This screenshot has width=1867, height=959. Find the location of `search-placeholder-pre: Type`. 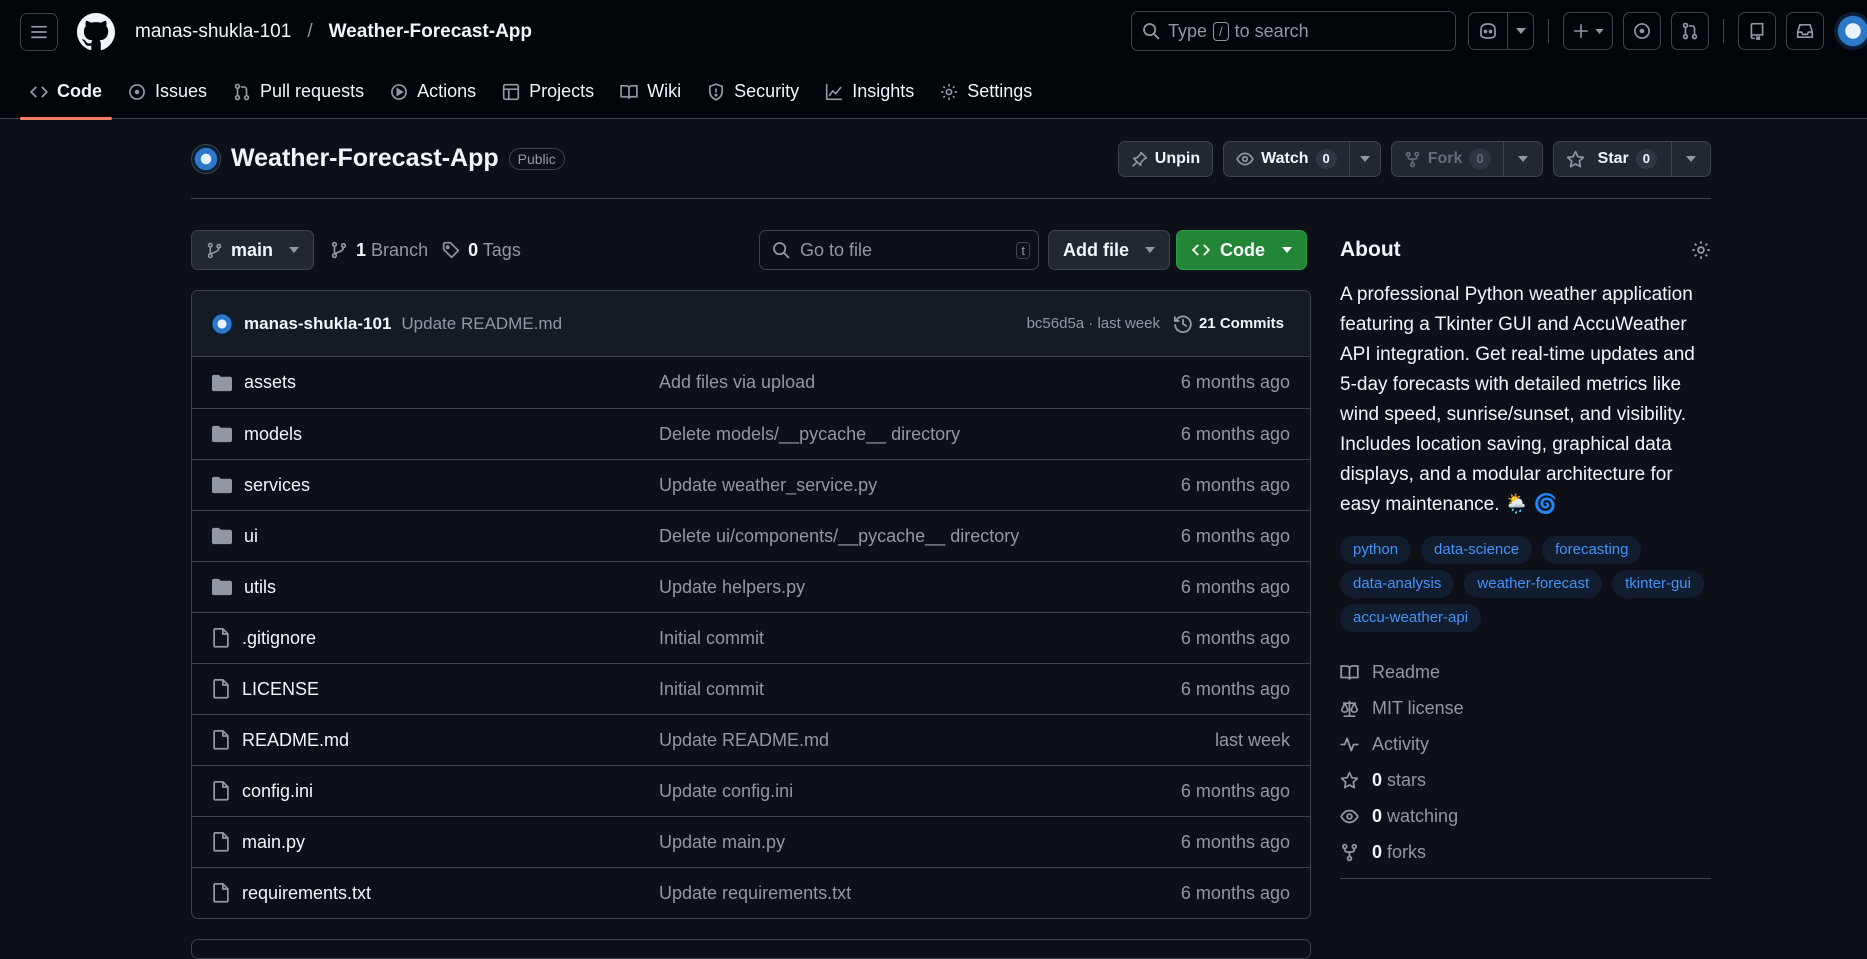

search-placeholder-pre: Type is located at coordinates (1188, 30).